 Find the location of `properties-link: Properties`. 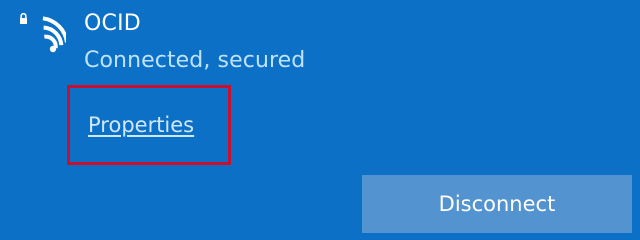

properties-link: Properties is located at coordinates (141, 125).